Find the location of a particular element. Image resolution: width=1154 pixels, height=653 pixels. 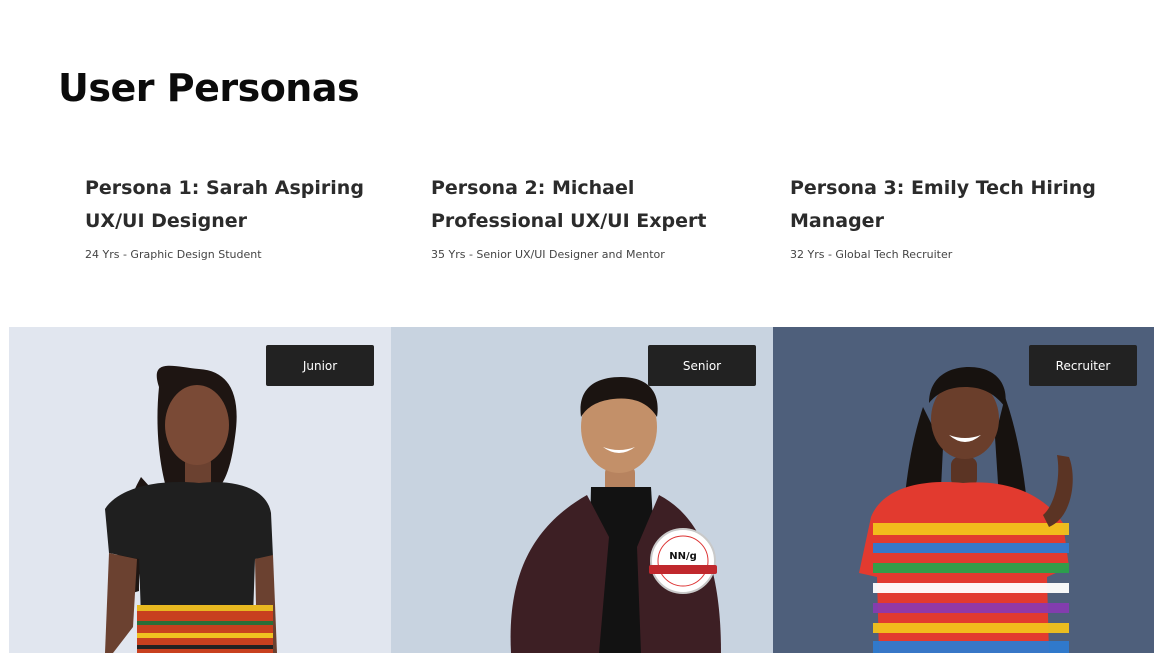

persona-2-name-line1: Persona 2: Michael is located at coordinates (533, 188).